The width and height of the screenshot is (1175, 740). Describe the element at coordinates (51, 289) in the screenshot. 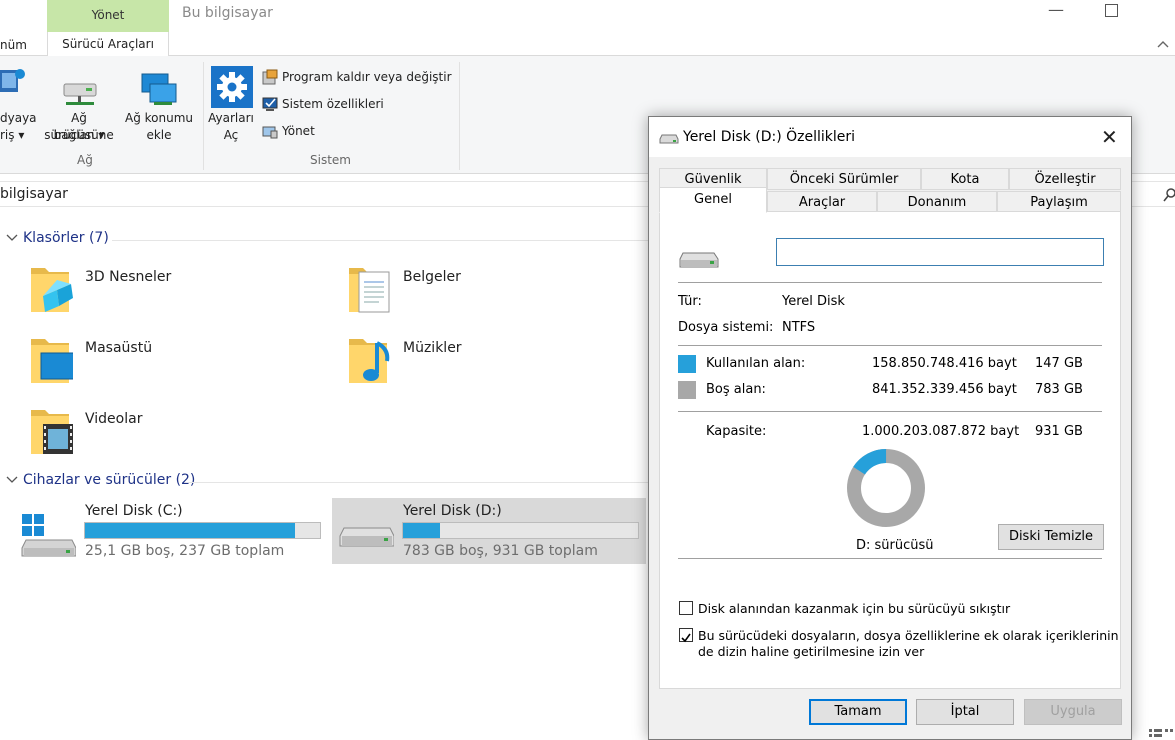

I see `3d-objects-folder-icon` at that location.